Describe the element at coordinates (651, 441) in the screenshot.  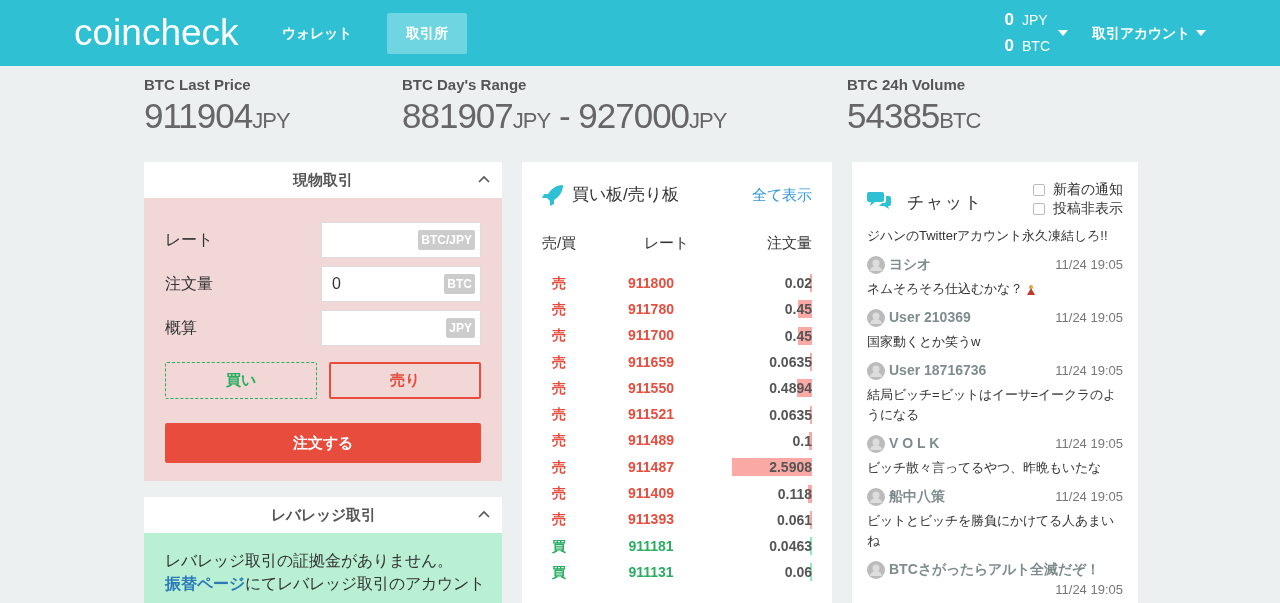
I see `rate-value: 911489` at that location.